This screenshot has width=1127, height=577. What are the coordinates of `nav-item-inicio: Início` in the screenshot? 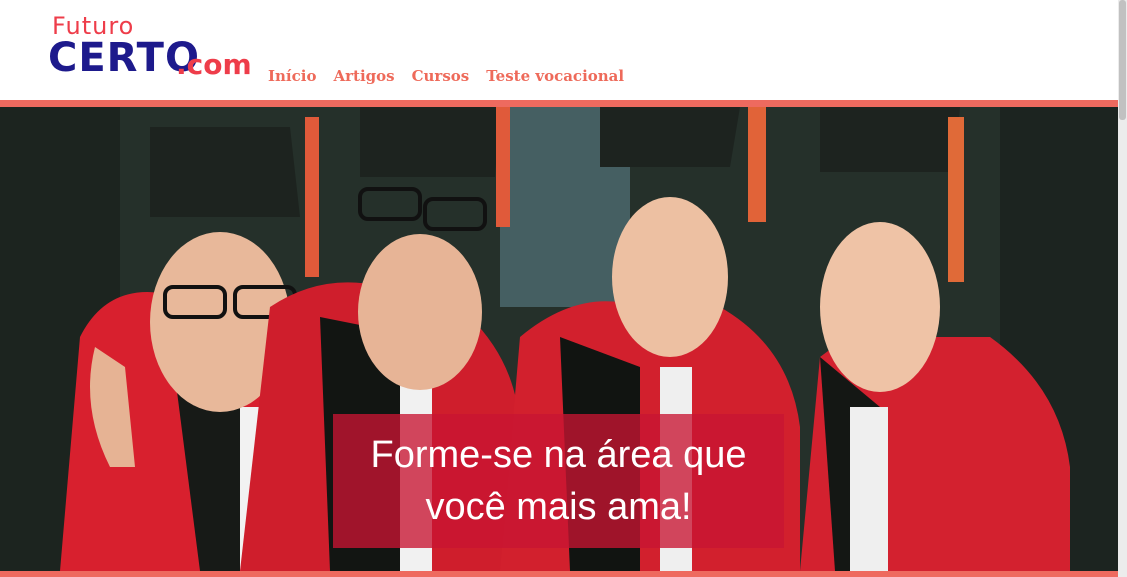 It's located at (292, 76).